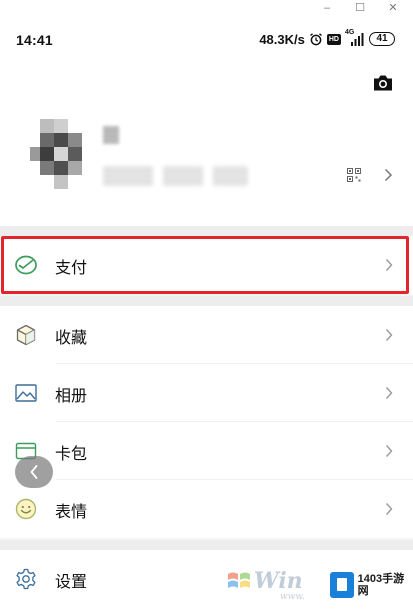 Image resolution: width=413 pixels, height=609 pixels. What do you see at coordinates (206, 335) in the screenshot?
I see `menu-item-favorites: 收藏` at bounding box center [206, 335].